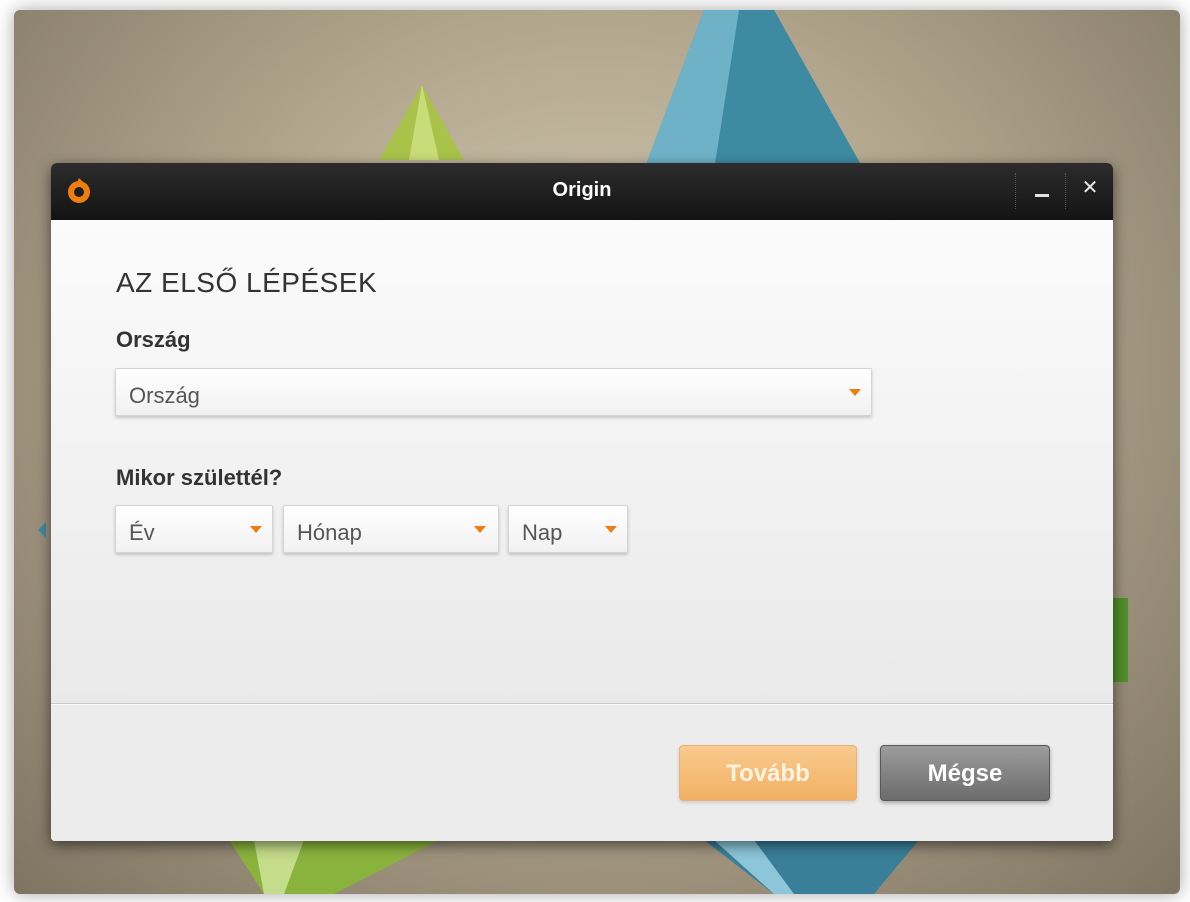  I want to click on month-select: Hónap, so click(391, 529).